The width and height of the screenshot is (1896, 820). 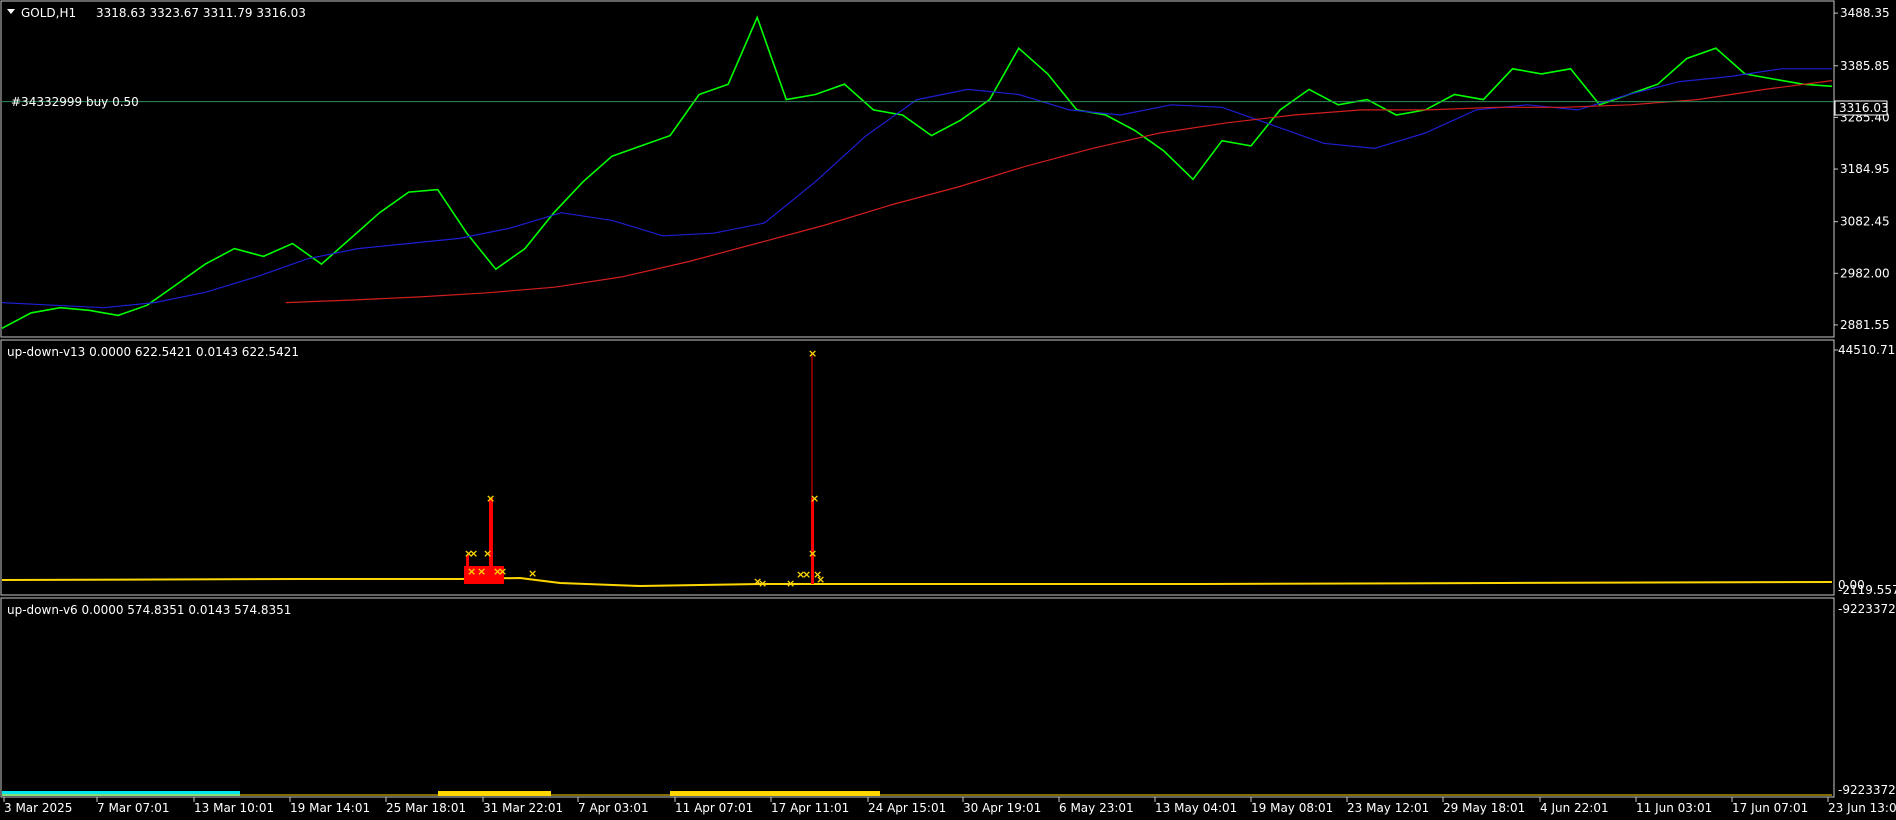 I want to click on time-tick-label: 4 Jun 22:01, so click(x=1574, y=808).